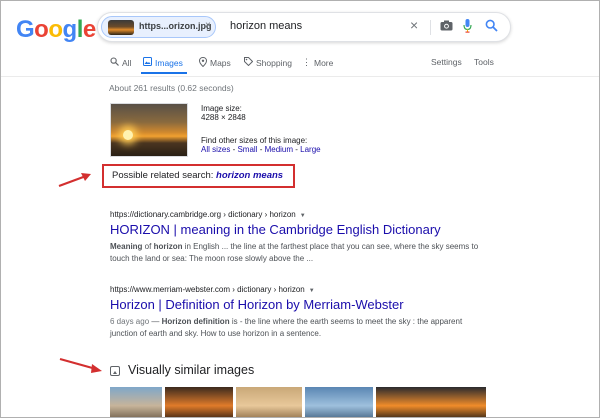 Image resolution: width=600 pixels, height=418 pixels. Describe the element at coordinates (266, 26) in the screenshot. I see `search-input: horizon means` at that location.